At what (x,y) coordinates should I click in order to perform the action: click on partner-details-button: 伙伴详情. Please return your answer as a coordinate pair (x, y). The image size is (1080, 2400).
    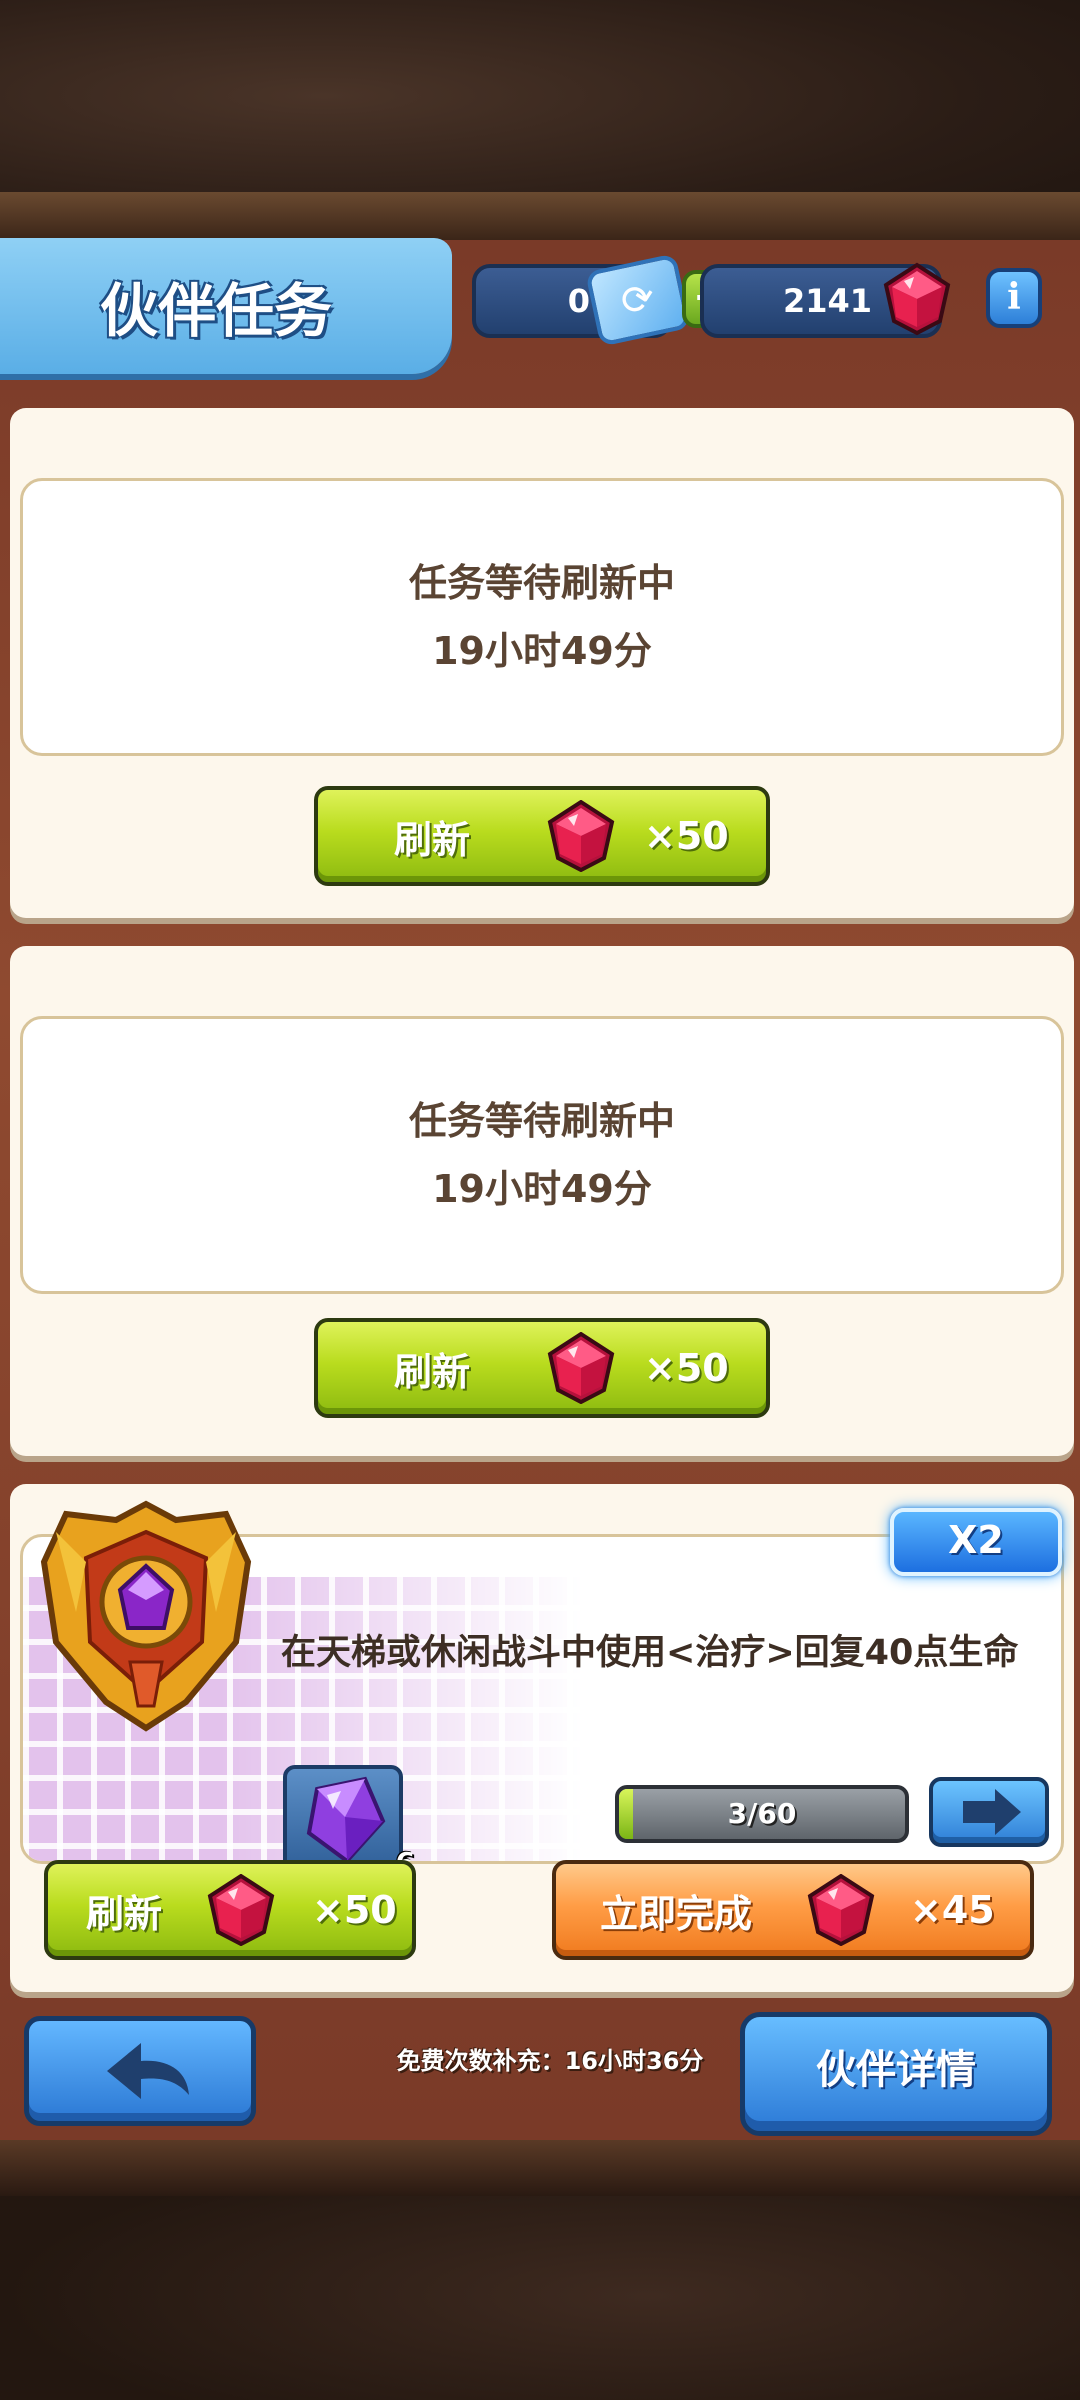
    Looking at the image, I should click on (896, 2074).